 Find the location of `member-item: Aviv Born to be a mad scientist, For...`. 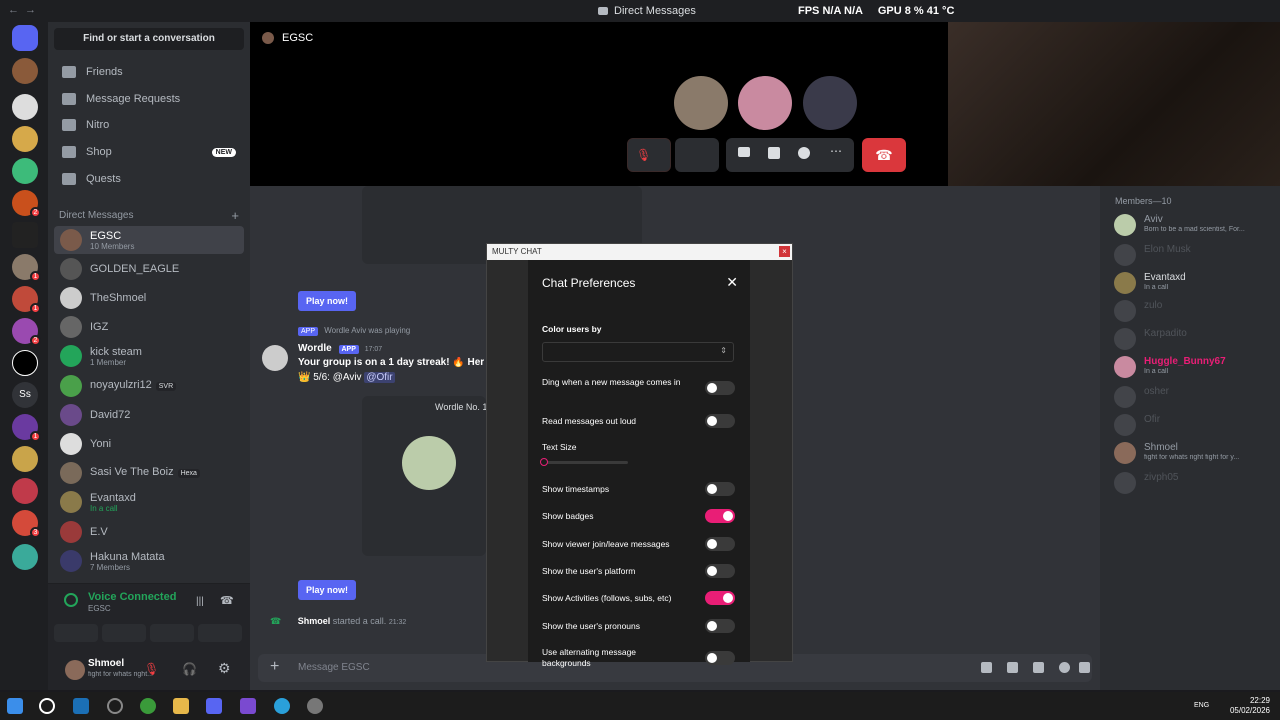

member-item: Aviv Born to be a mad scientist, For... is located at coordinates (1196, 225).